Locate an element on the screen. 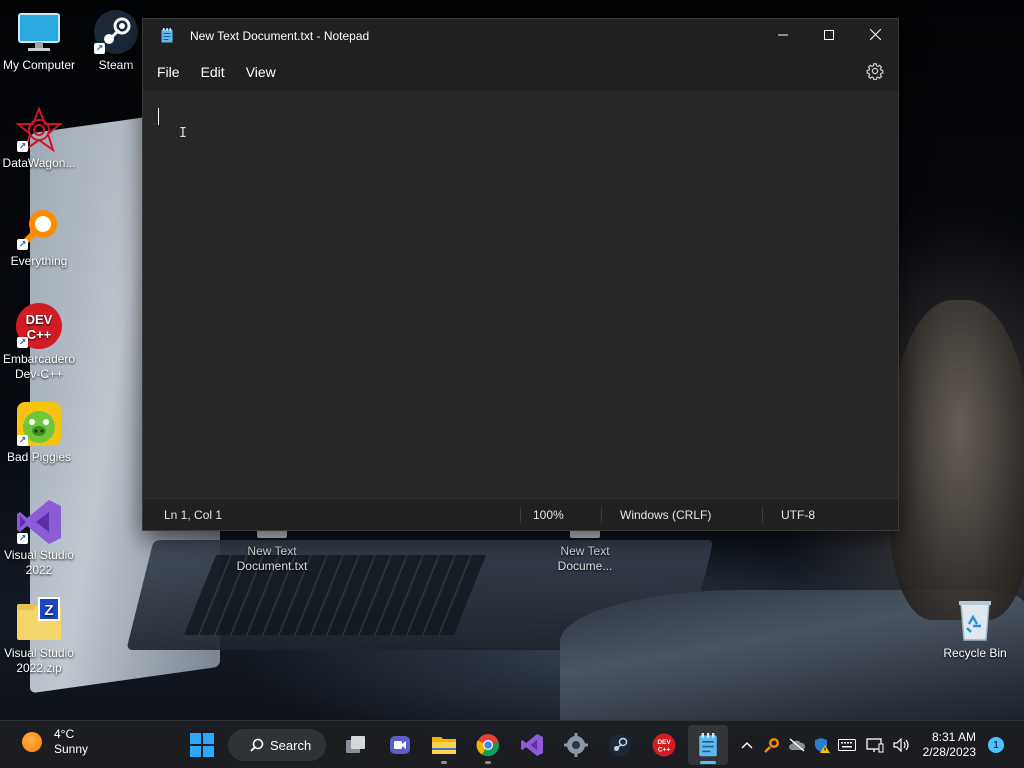 The height and width of the screenshot is (768, 1024). taskbar-file-explorer is located at coordinates (444, 745).